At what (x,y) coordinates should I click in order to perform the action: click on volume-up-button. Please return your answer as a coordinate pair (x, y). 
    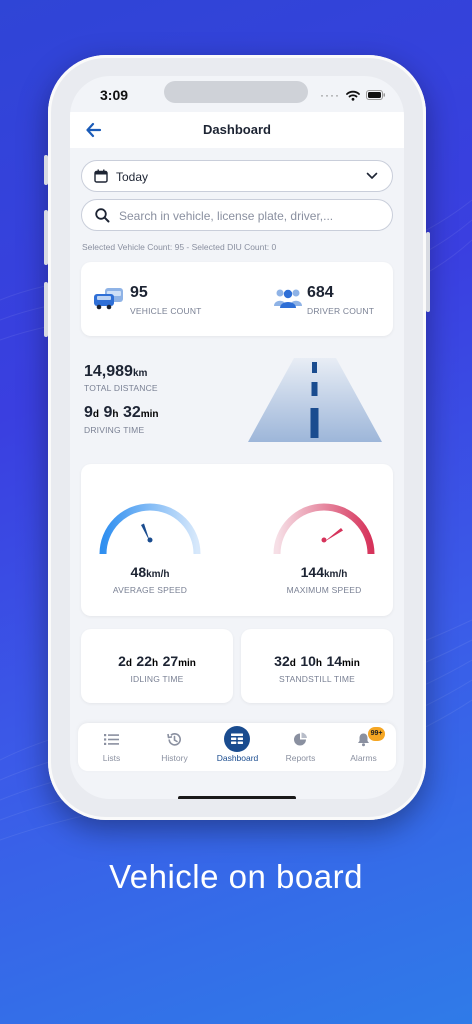
    Looking at the image, I should click on (46, 237).